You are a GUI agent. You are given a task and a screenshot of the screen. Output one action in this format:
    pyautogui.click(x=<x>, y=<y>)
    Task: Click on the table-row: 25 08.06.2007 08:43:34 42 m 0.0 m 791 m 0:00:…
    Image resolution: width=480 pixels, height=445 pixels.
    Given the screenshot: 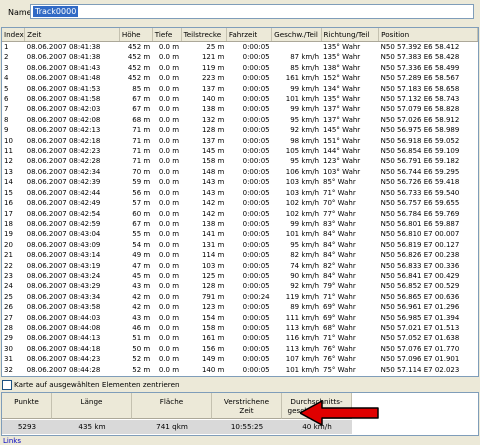 What is the action you would take?
    pyautogui.click(x=240, y=297)
    